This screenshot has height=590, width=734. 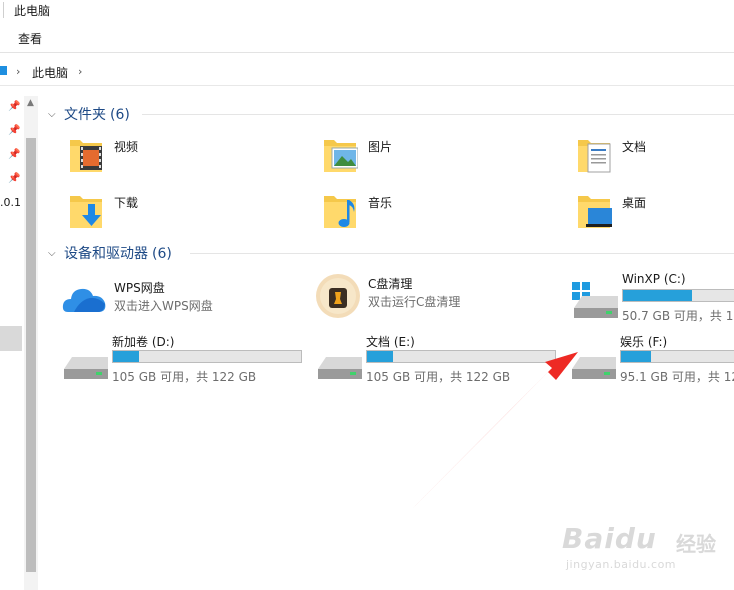 What do you see at coordinates (367, 11) in the screenshot?
I see `title-bar: 此电脑` at bounding box center [367, 11].